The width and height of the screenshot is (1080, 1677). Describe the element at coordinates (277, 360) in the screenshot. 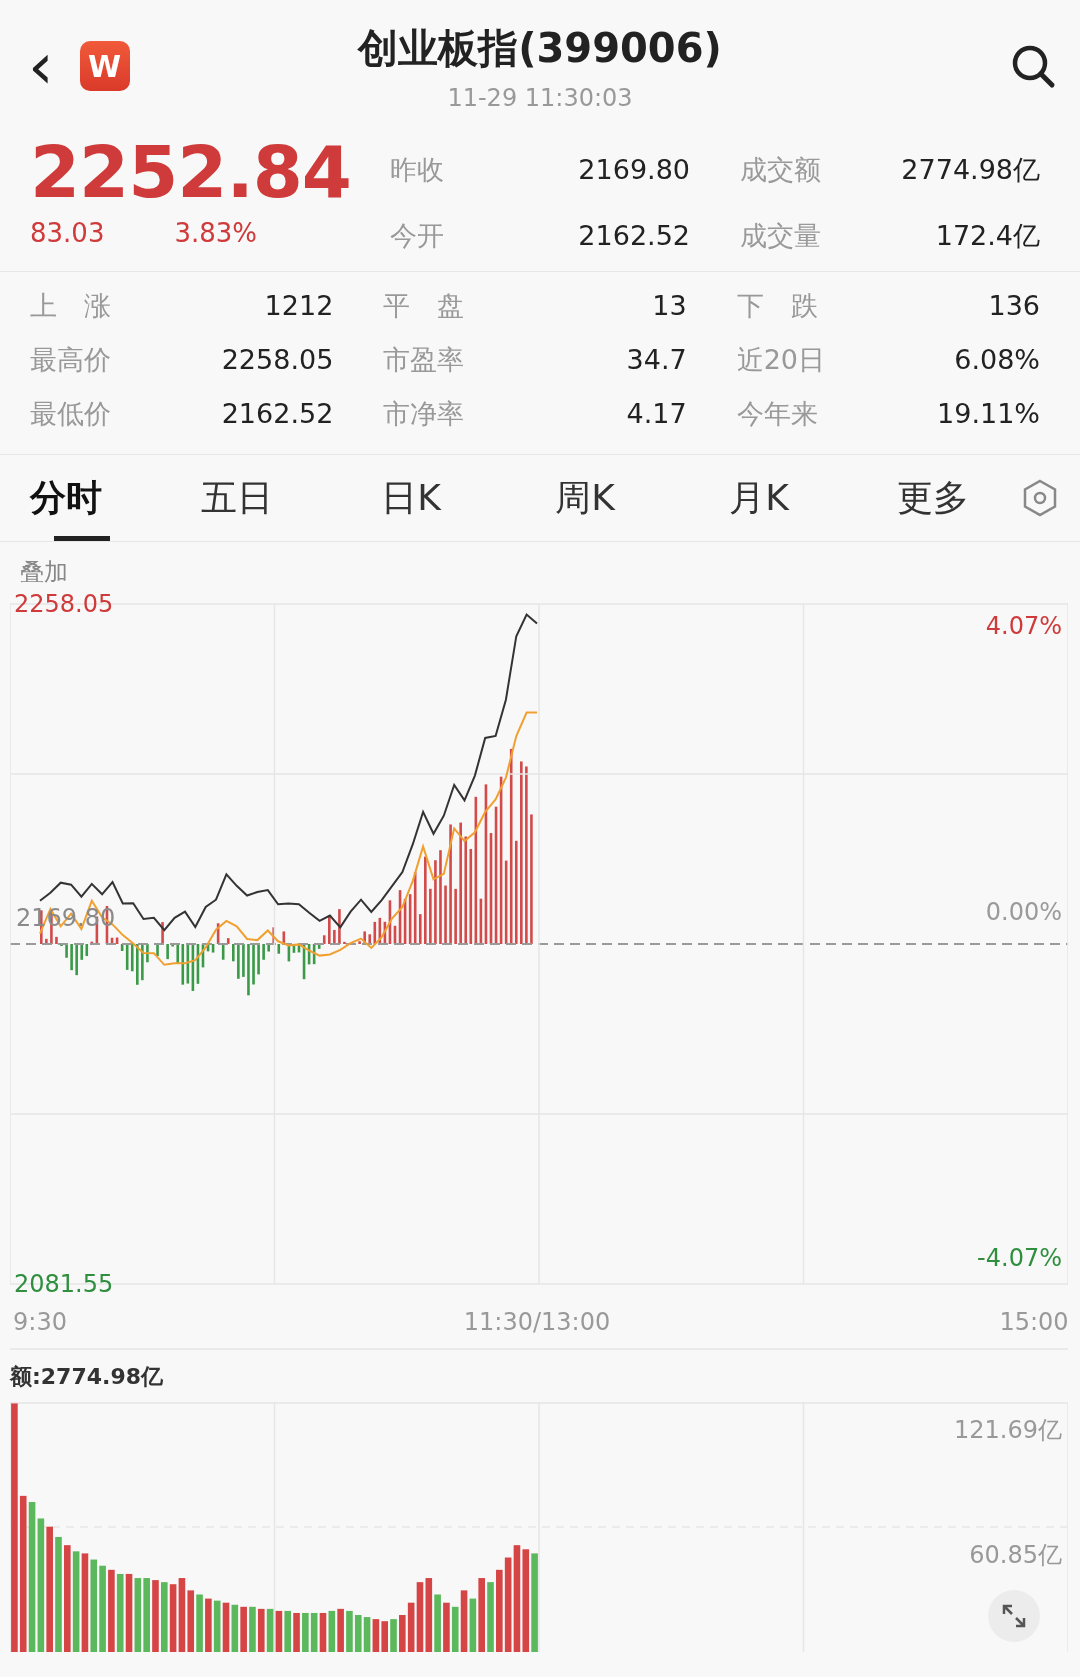

I see `stat-value: 2258.05` at that location.